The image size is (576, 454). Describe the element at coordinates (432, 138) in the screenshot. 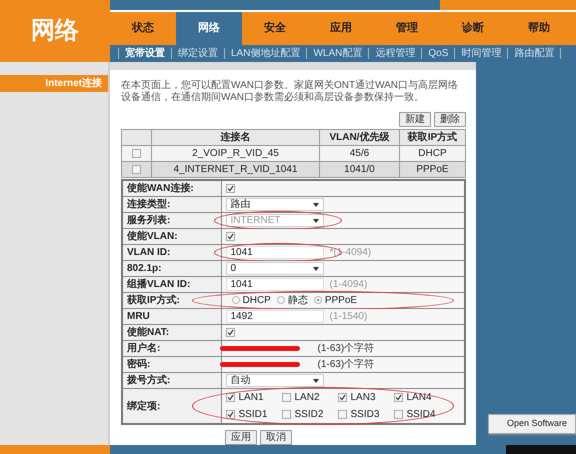

I see `column-header: 获取IP方式` at that location.